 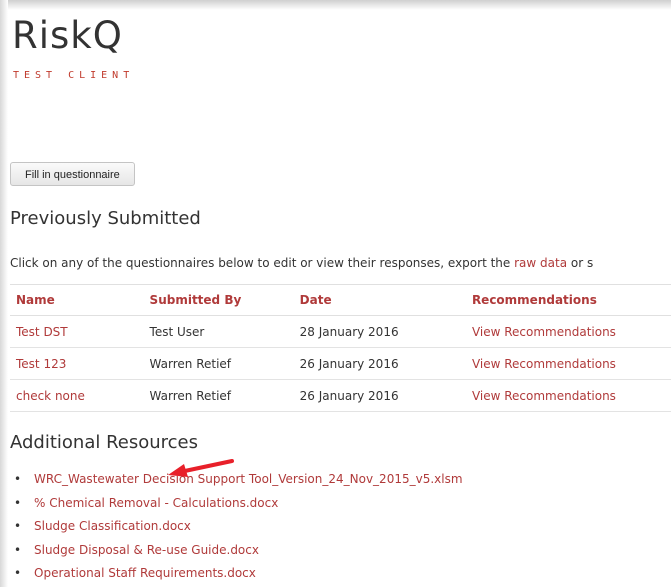 I want to click on intro-suffix: or s, so click(x=580, y=263).